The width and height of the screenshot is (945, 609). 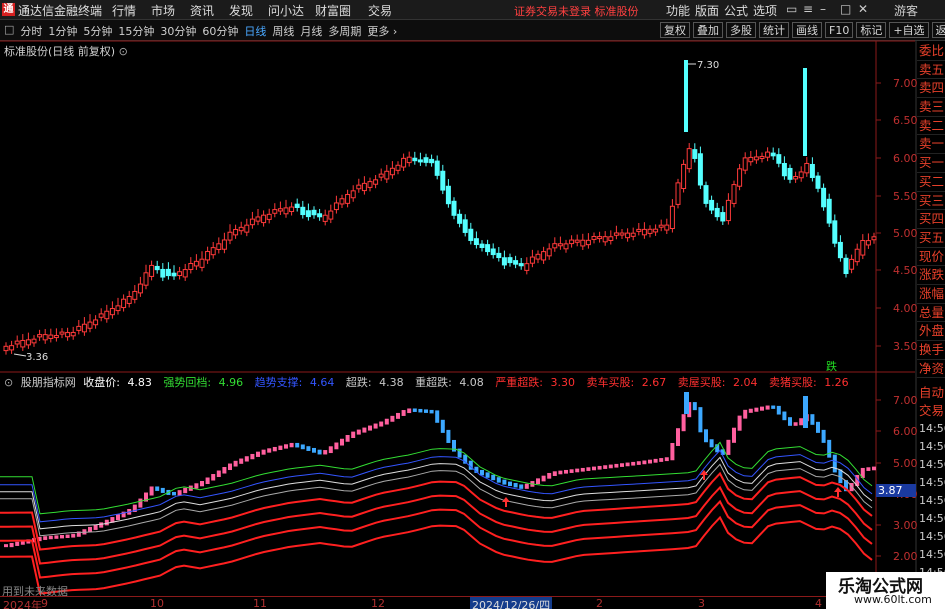 What do you see at coordinates (931, 294) in the screenshot?
I see `side-item: 涨幅` at bounding box center [931, 294].